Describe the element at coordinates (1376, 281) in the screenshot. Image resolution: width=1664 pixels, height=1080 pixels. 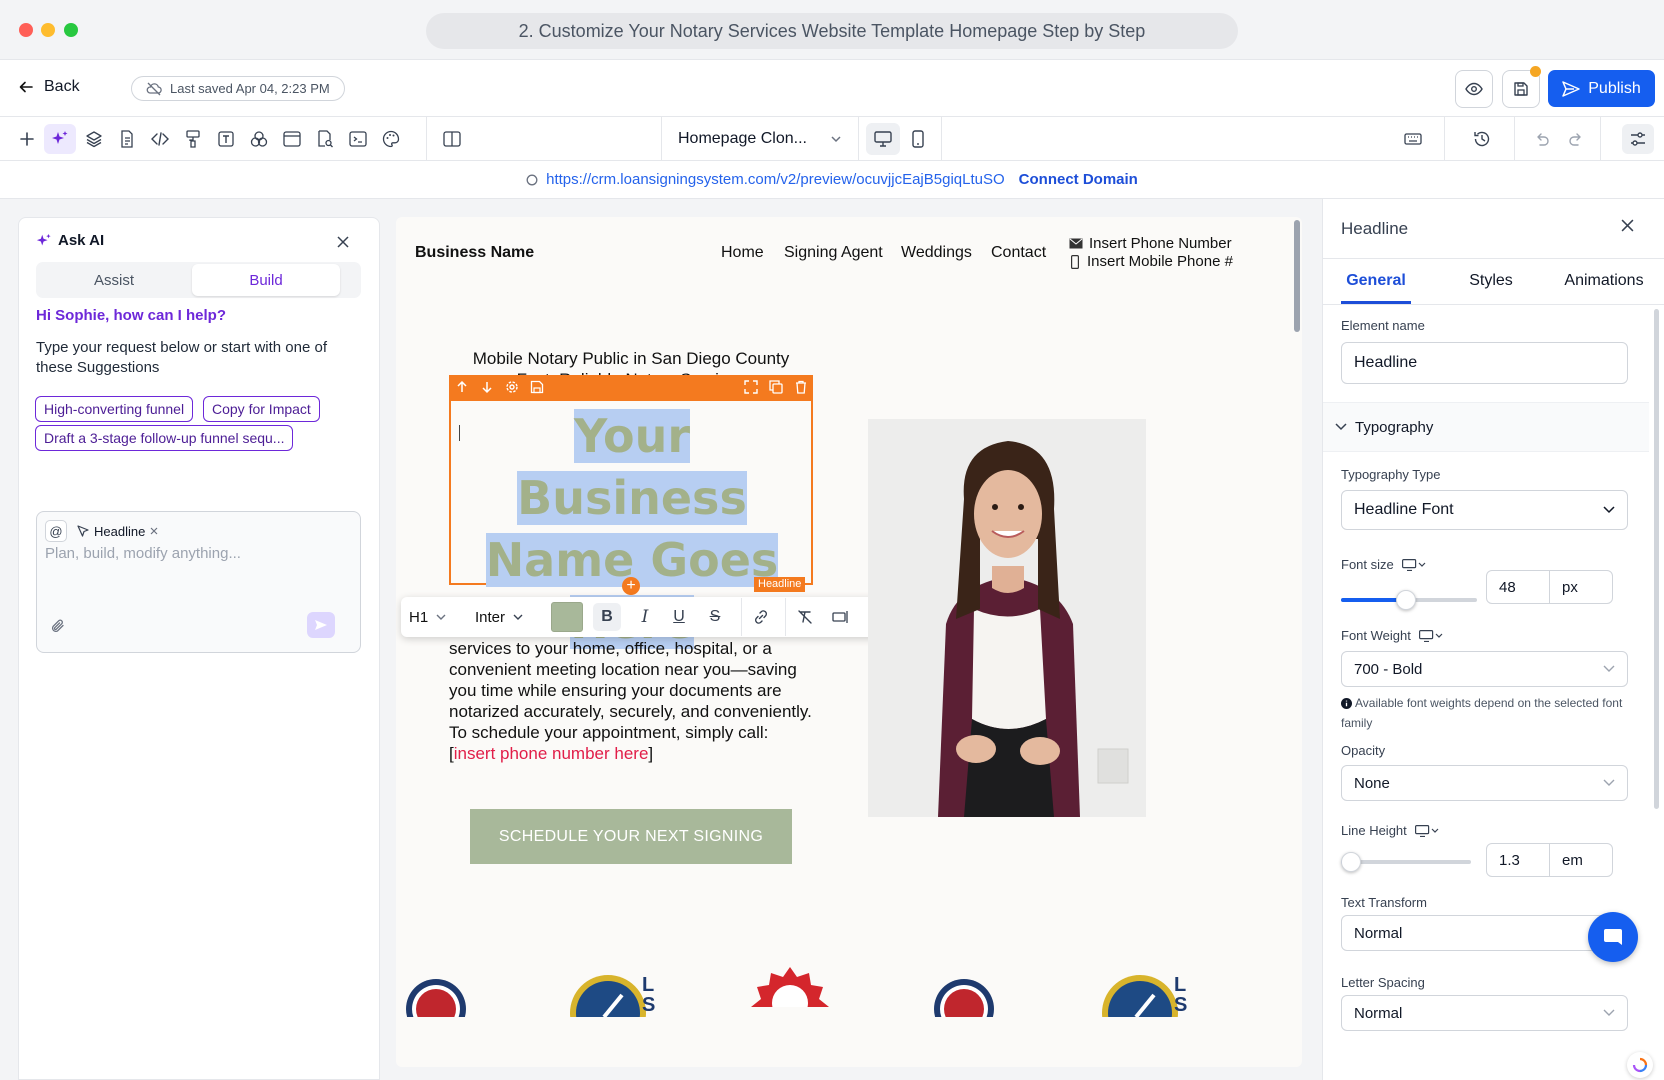
I see `tab-general: General` at that location.